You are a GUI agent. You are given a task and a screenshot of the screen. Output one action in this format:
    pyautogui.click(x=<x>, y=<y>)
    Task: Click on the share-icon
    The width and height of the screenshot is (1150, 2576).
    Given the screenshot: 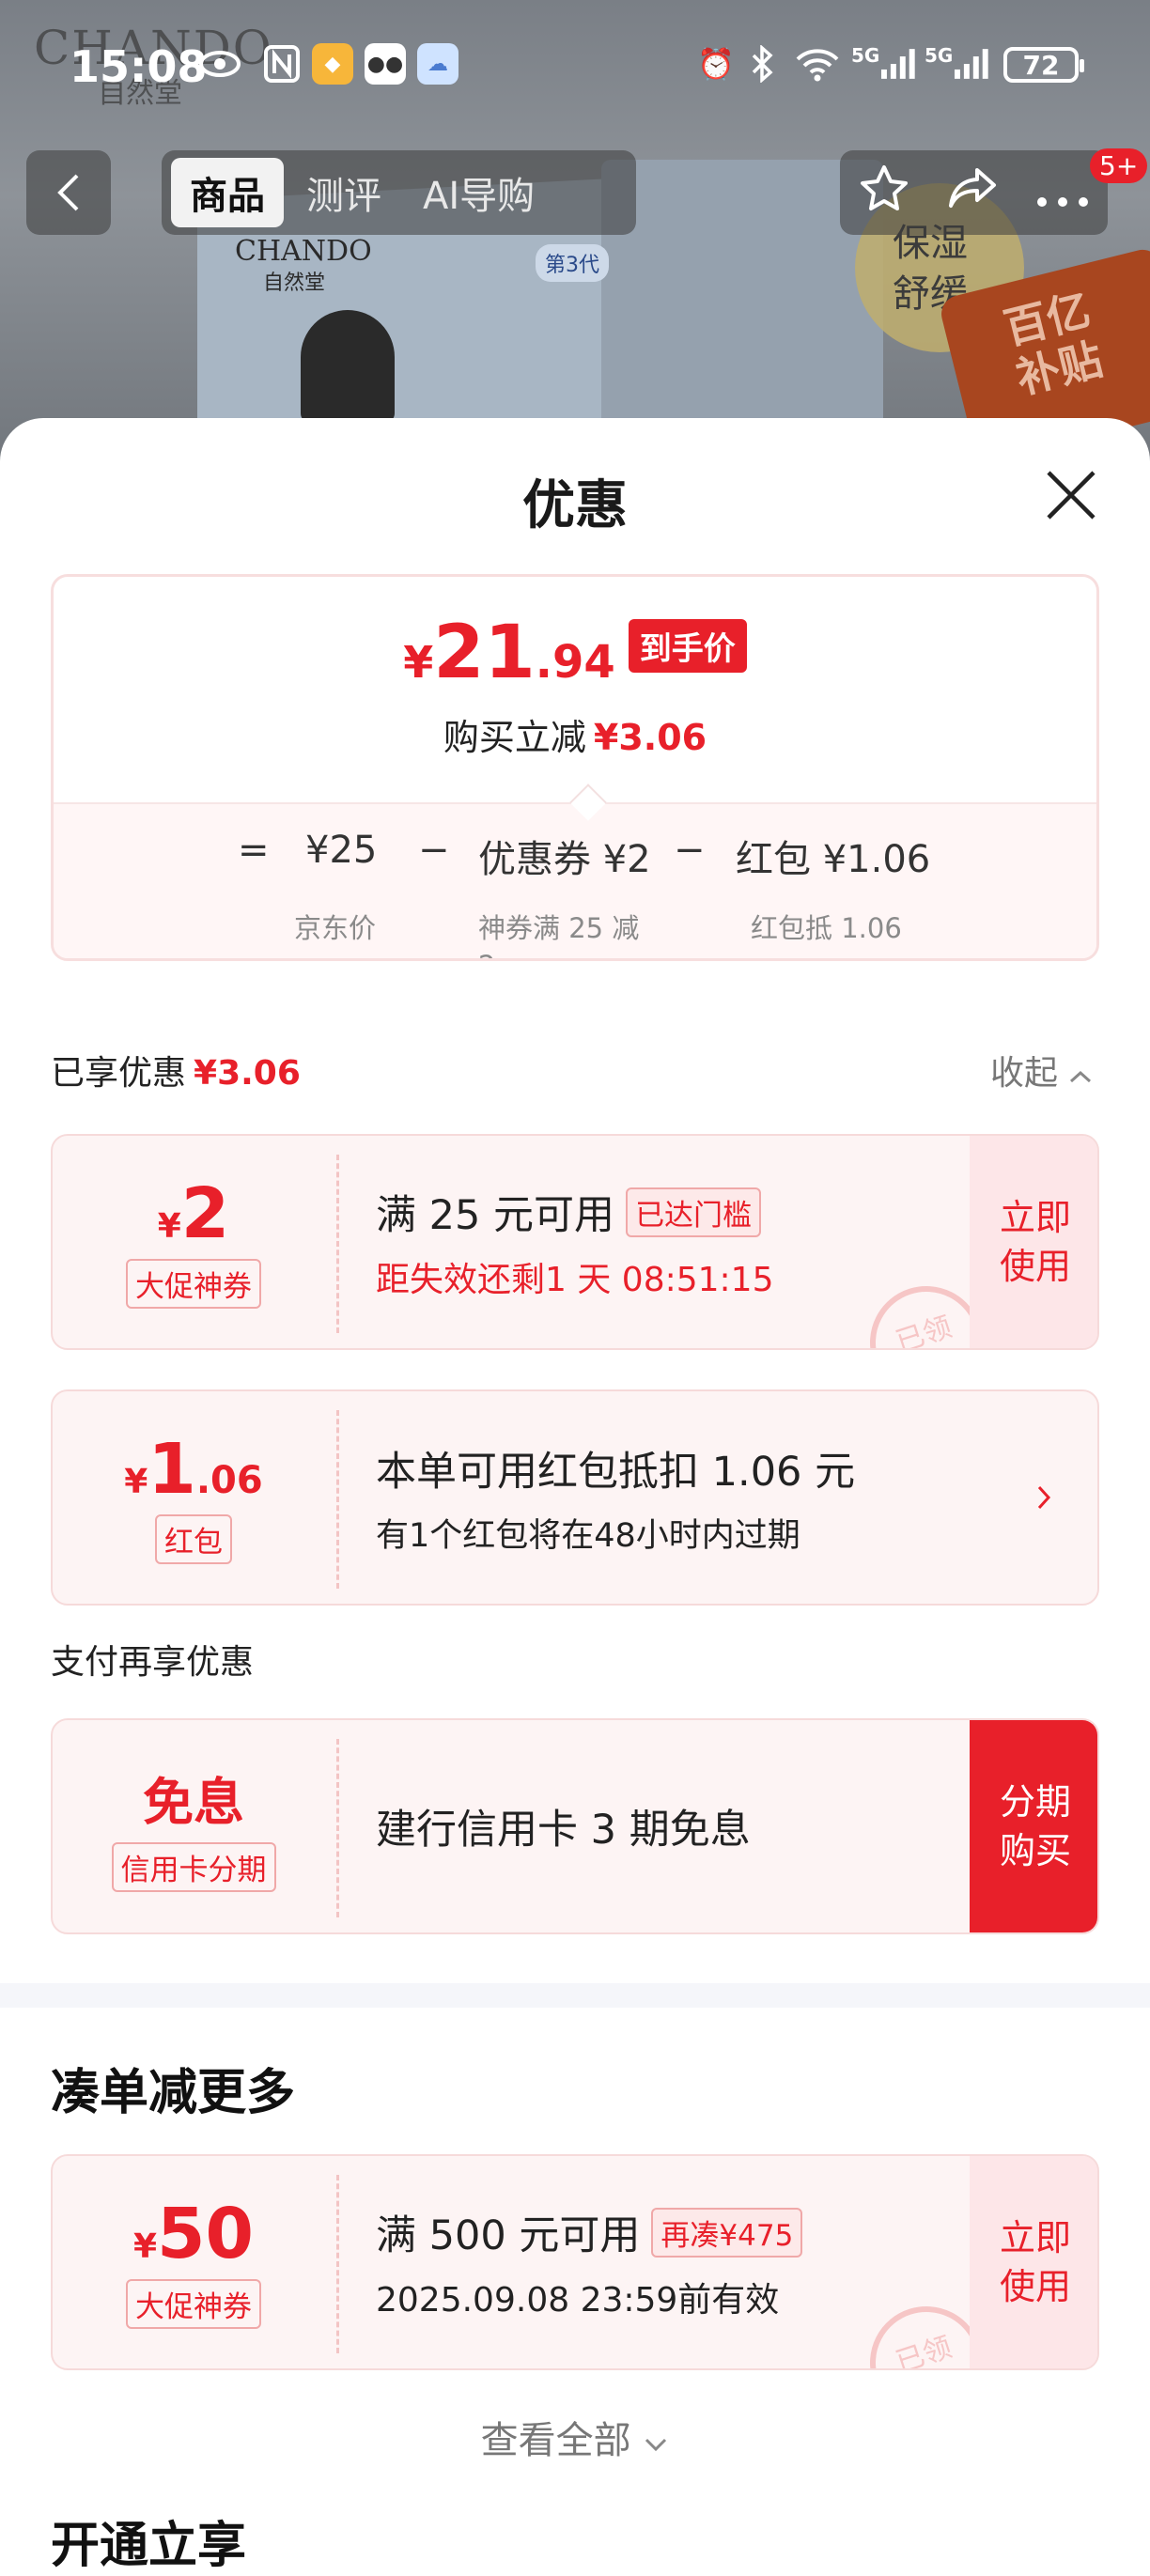 What is the action you would take?
    pyautogui.click(x=972, y=193)
    